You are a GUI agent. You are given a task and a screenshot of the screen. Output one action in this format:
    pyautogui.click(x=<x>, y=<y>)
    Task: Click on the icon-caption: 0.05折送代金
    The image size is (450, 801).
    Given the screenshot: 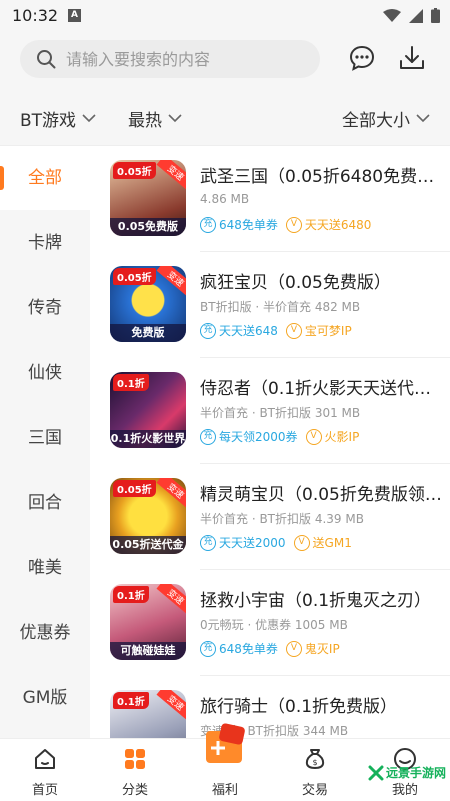 What is the action you would take?
    pyautogui.click(x=148, y=545)
    